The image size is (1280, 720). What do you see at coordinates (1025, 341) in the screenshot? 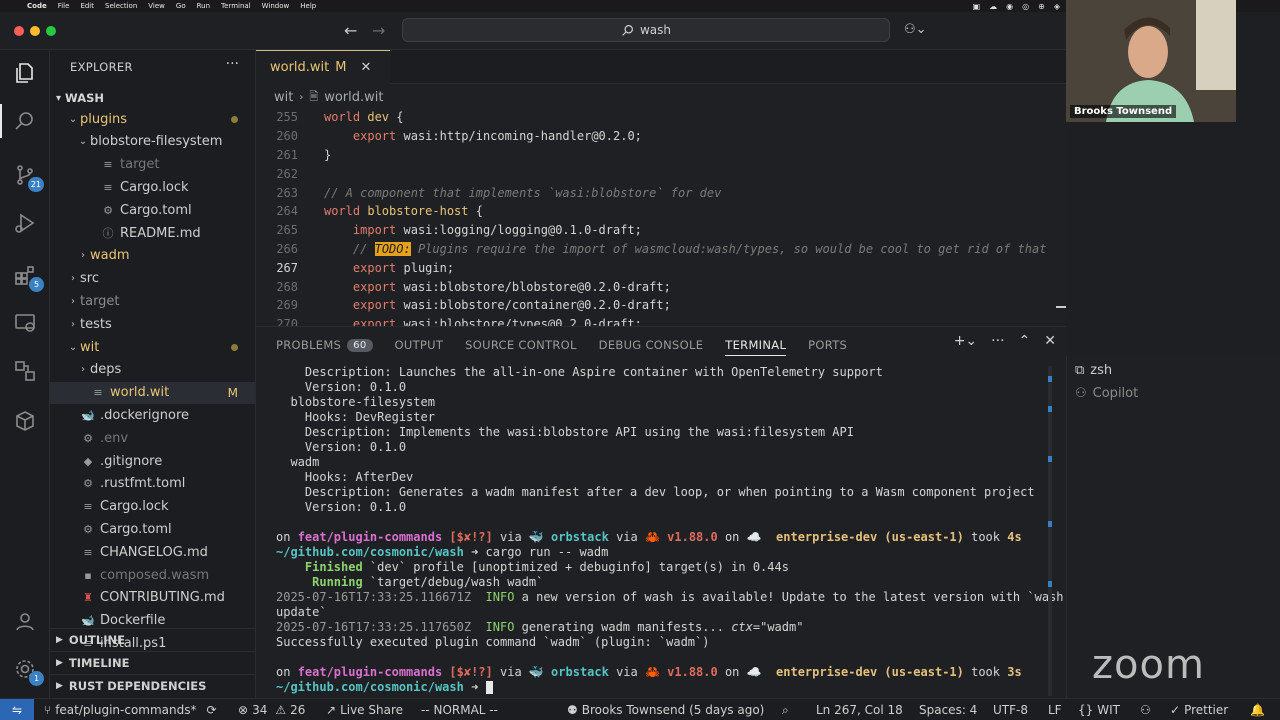
I see `maximize-panel-icon: ⌃` at bounding box center [1025, 341].